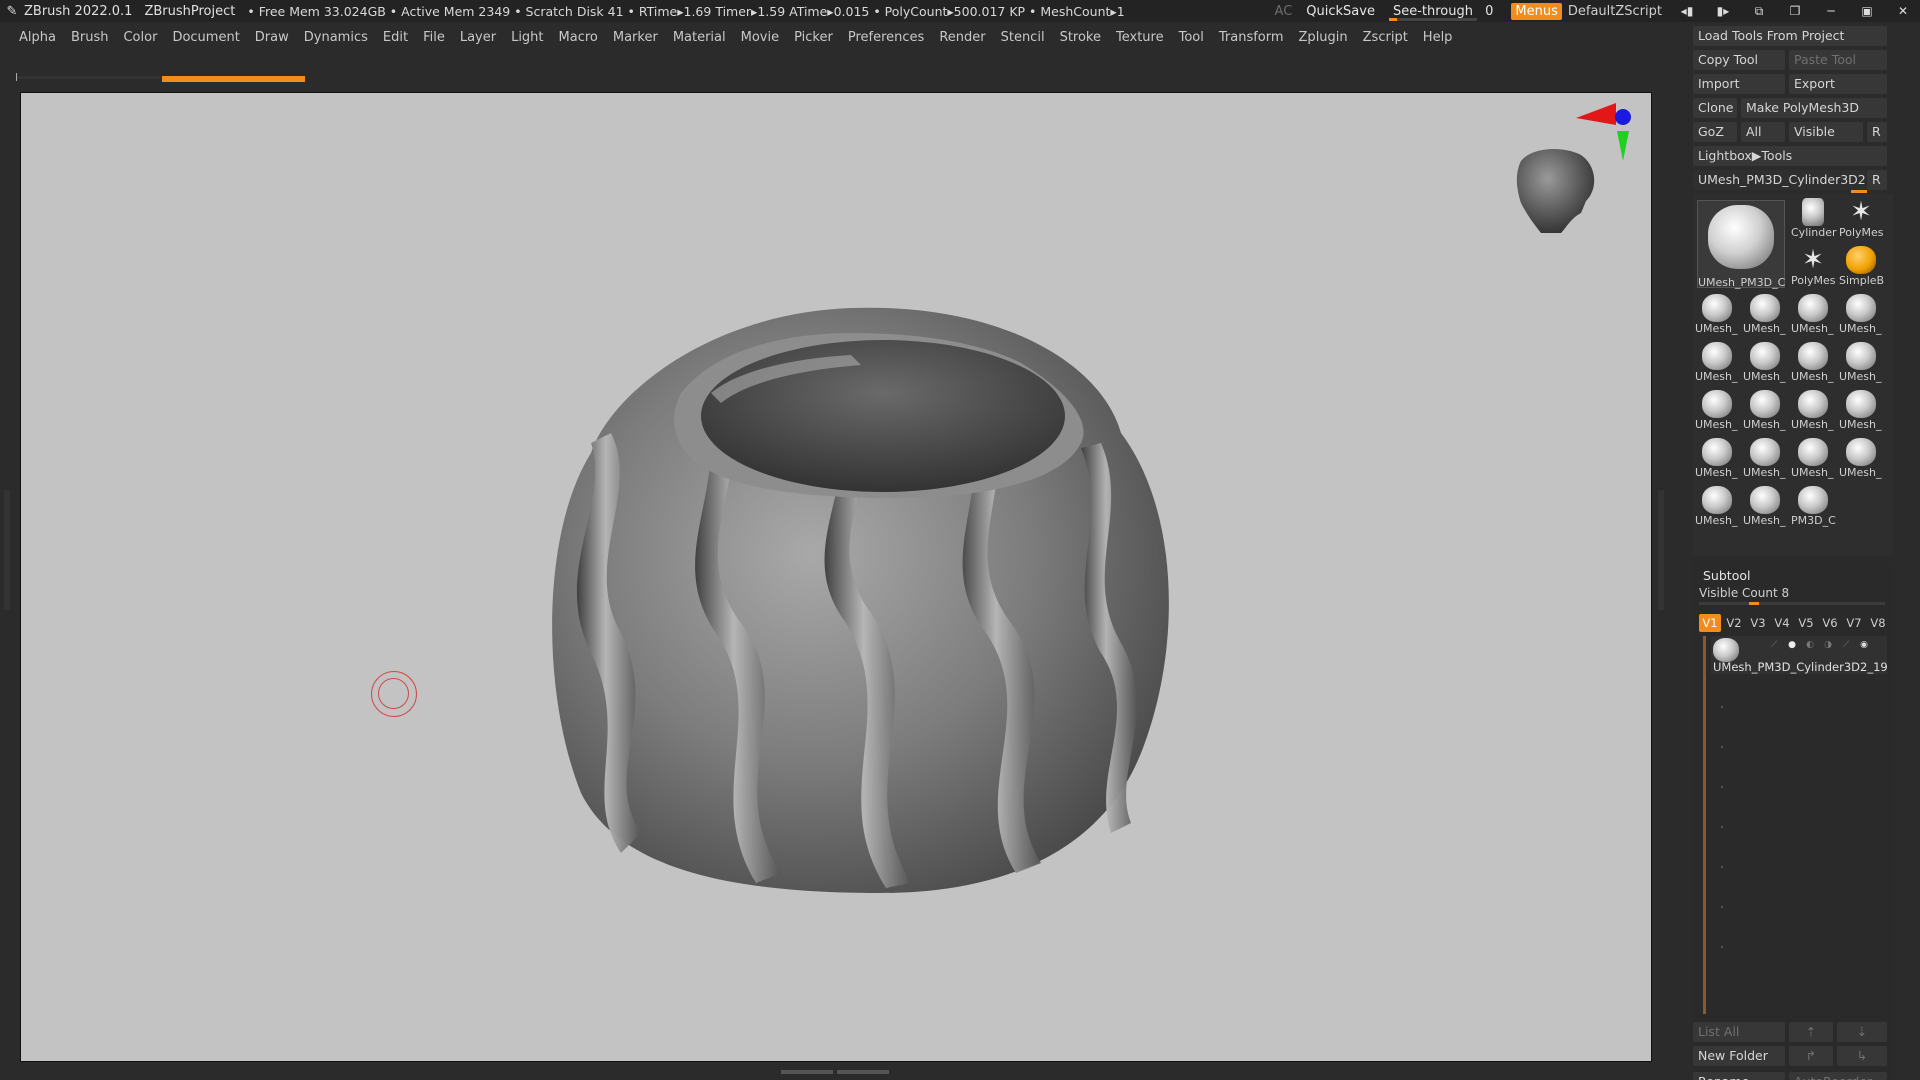 Image resolution: width=1920 pixels, height=1080 pixels. What do you see at coordinates (1862, 1056) in the screenshot?
I see `folder-out-icon: ↳` at bounding box center [1862, 1056].